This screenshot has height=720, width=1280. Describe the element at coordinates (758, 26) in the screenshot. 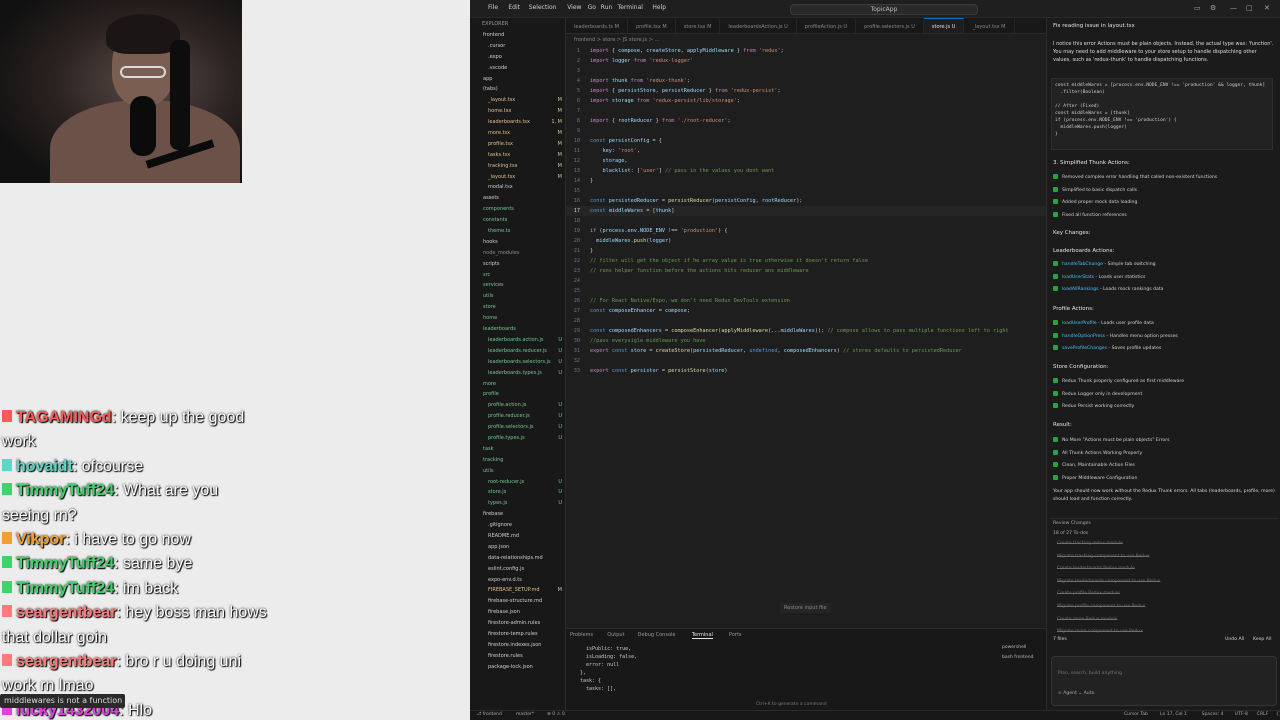

I see `editor-tab: leaderboardsAction.js U` at that location.